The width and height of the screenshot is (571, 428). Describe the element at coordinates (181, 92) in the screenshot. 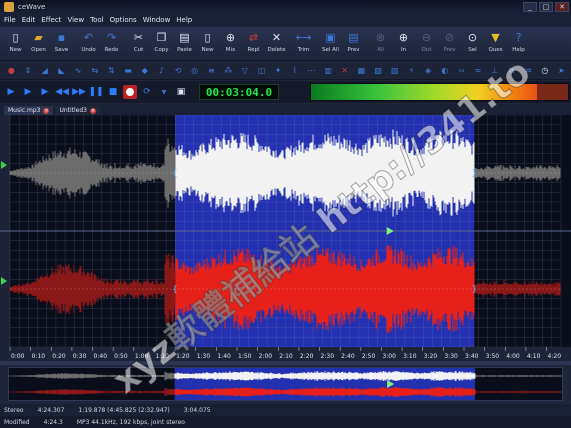

I see `monitor-icon: ▣` at that location.